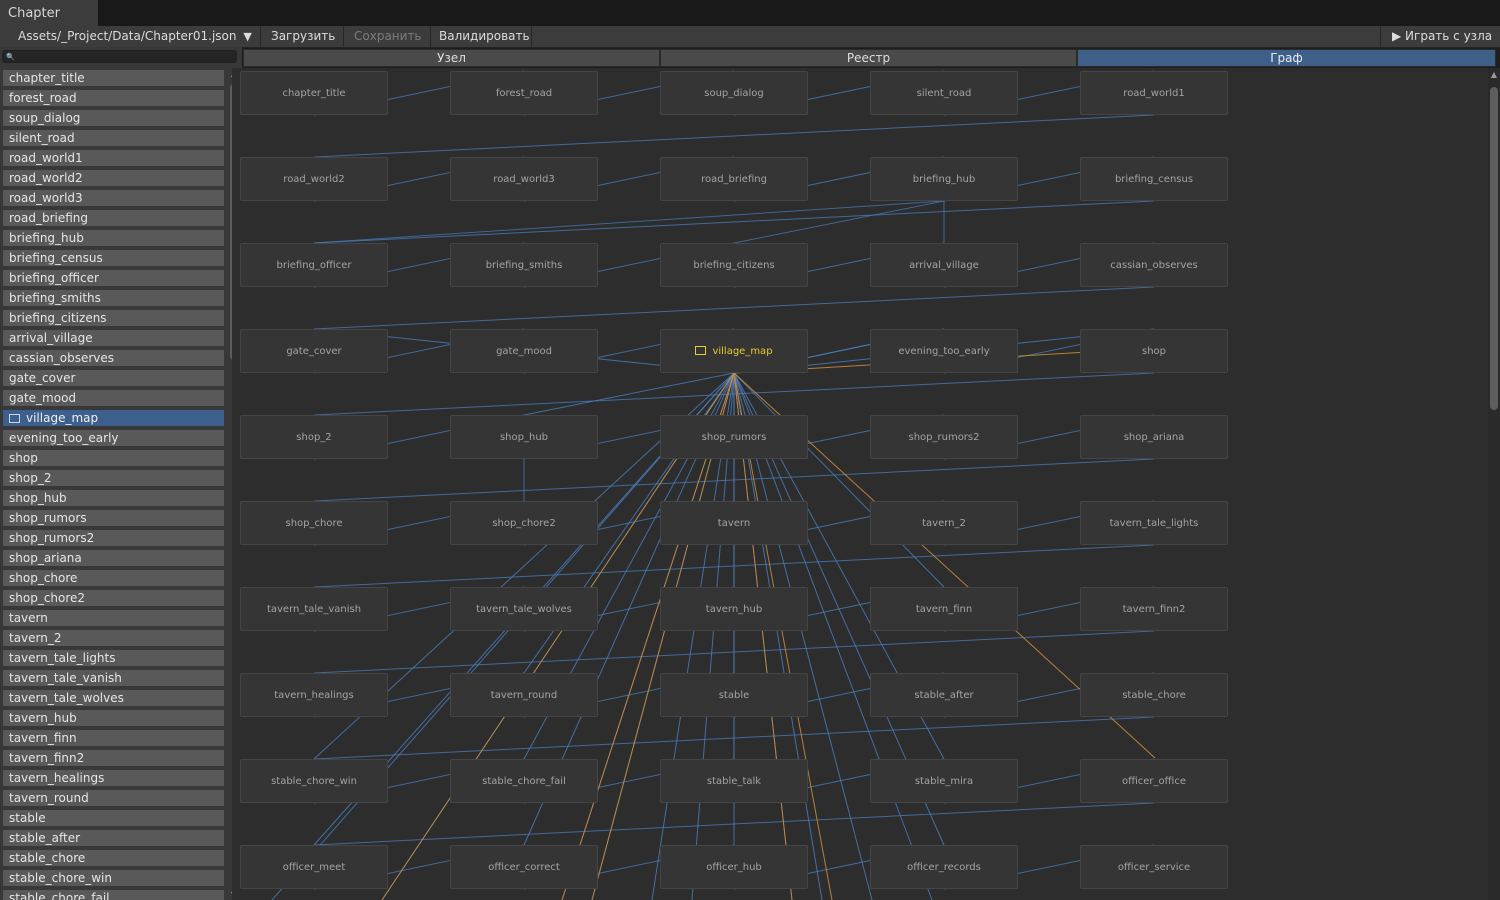 Image resolution: width=1500 pixels, height=900 pixels. Describe the element at coordinates (113, 878) in the screenshot. I see `list-item: stable_chore_win` at that location.